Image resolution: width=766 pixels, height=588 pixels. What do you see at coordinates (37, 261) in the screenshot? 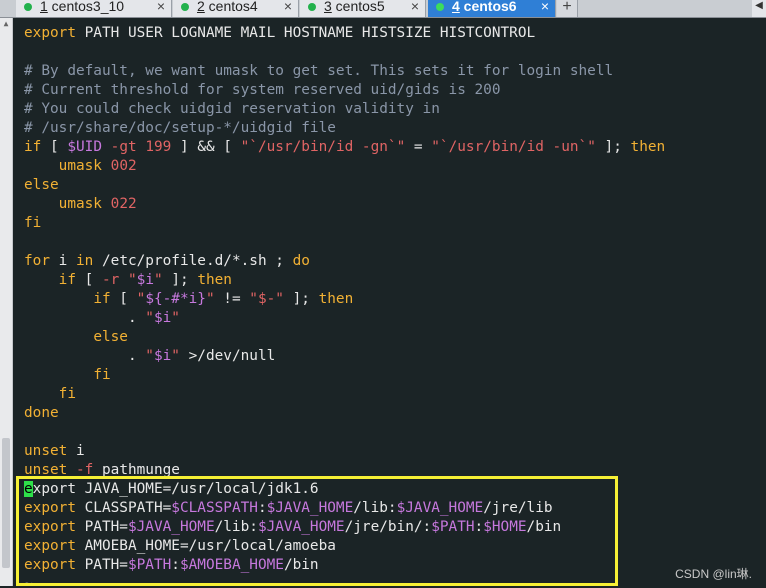
I see `terminal-token: for` at bounding box center [37, 261].